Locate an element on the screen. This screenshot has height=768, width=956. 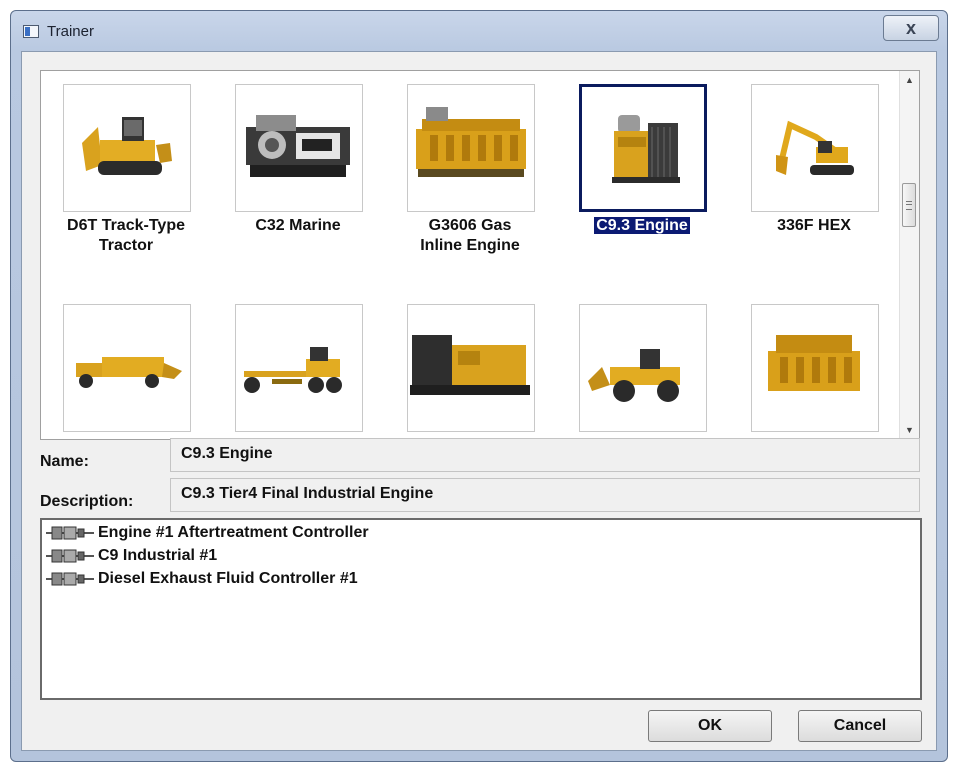
tree-item: Diesel Exhaust Fluid Controller #1 is located at coordinates (201, 579).